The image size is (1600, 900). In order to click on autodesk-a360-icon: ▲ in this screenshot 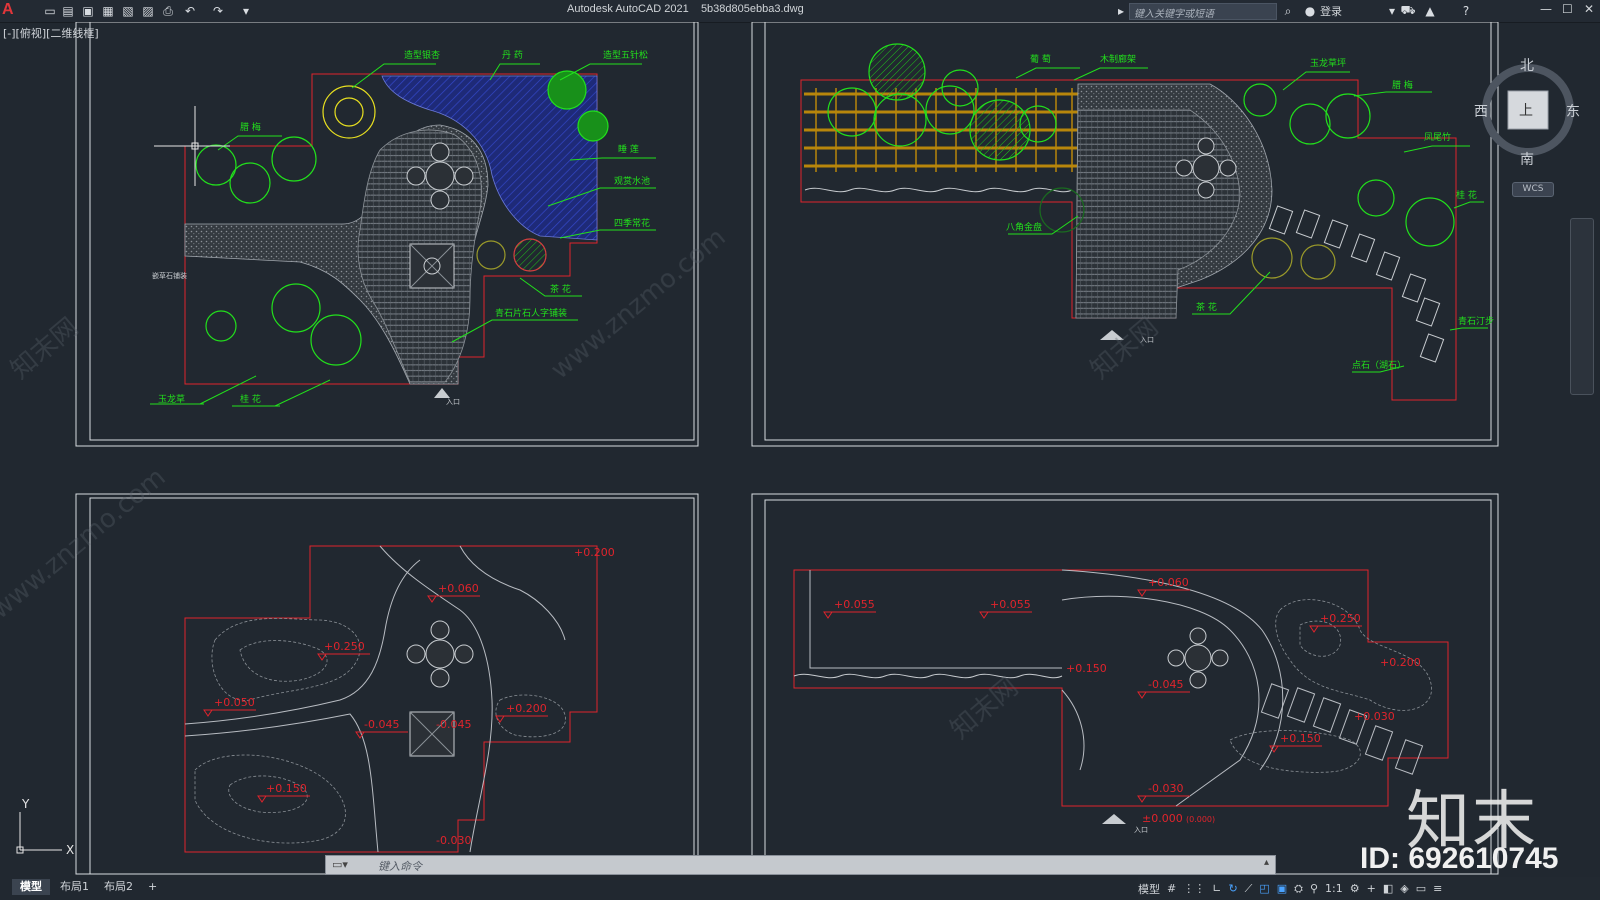, I will do `click(1430, 11)`.